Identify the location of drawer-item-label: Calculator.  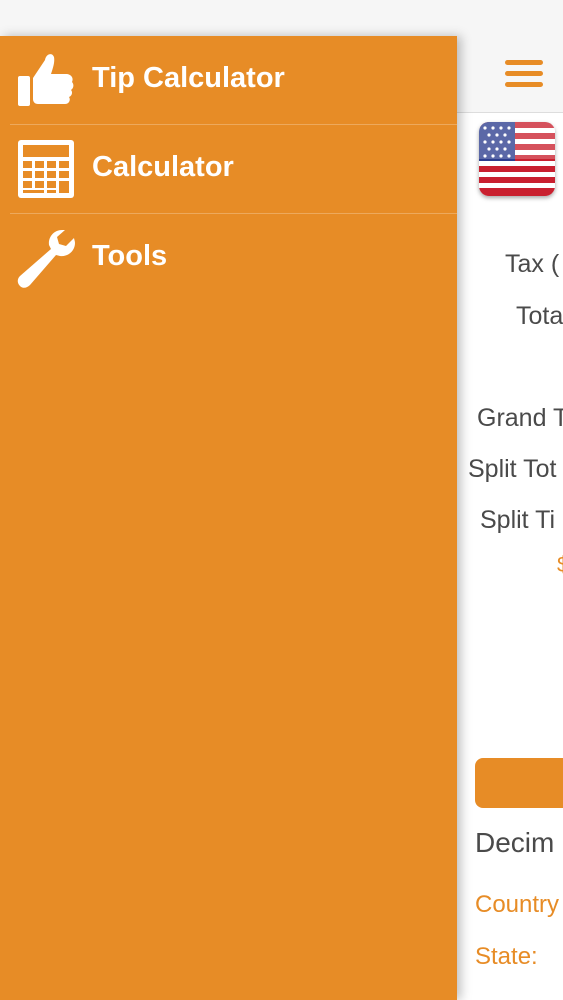
(163, 167).